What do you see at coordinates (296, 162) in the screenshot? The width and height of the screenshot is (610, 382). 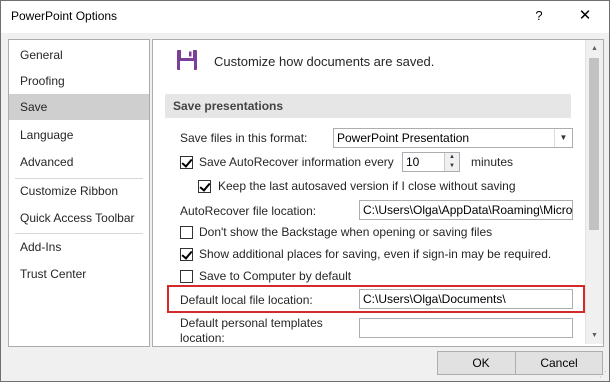 I see `autorecover-label: Save AutoRecover information every` at bounding box center [296, 162].